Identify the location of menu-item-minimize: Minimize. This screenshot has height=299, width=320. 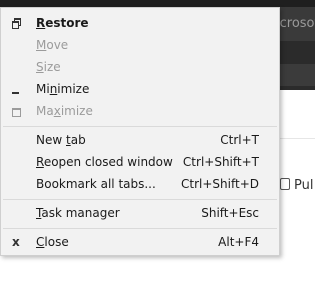
(140, 89).